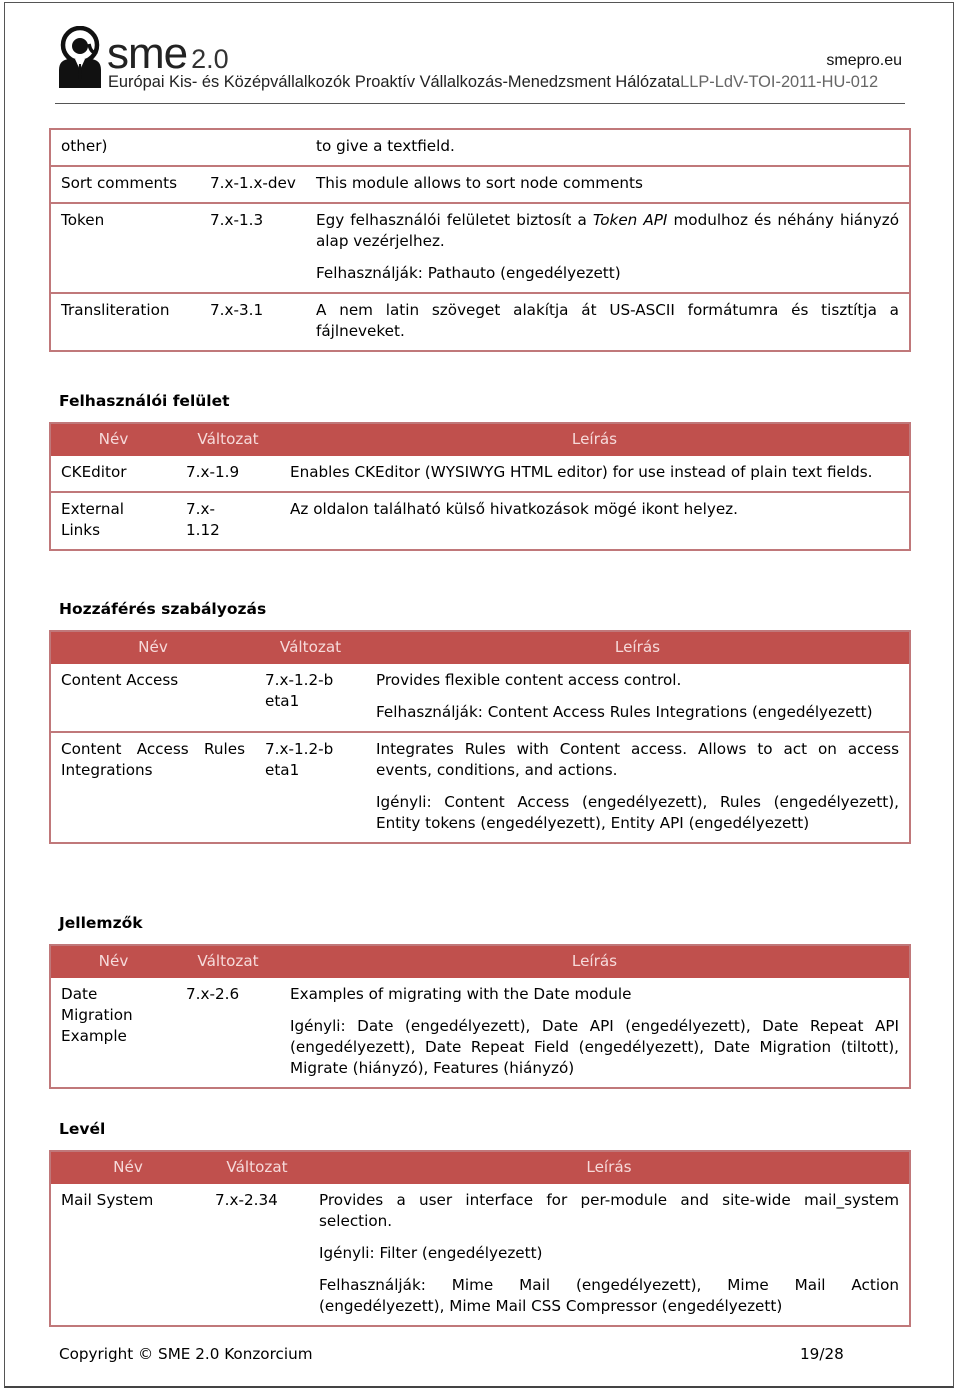  What do you see at coordinates (82, 1129) in the screenshot?
I see `section-title: Levél` at bounding box center [82, 1129].